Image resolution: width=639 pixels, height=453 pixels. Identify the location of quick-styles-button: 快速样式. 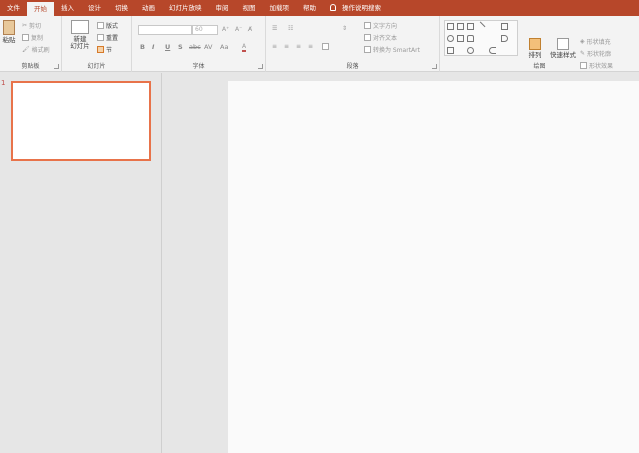
(563, 48).